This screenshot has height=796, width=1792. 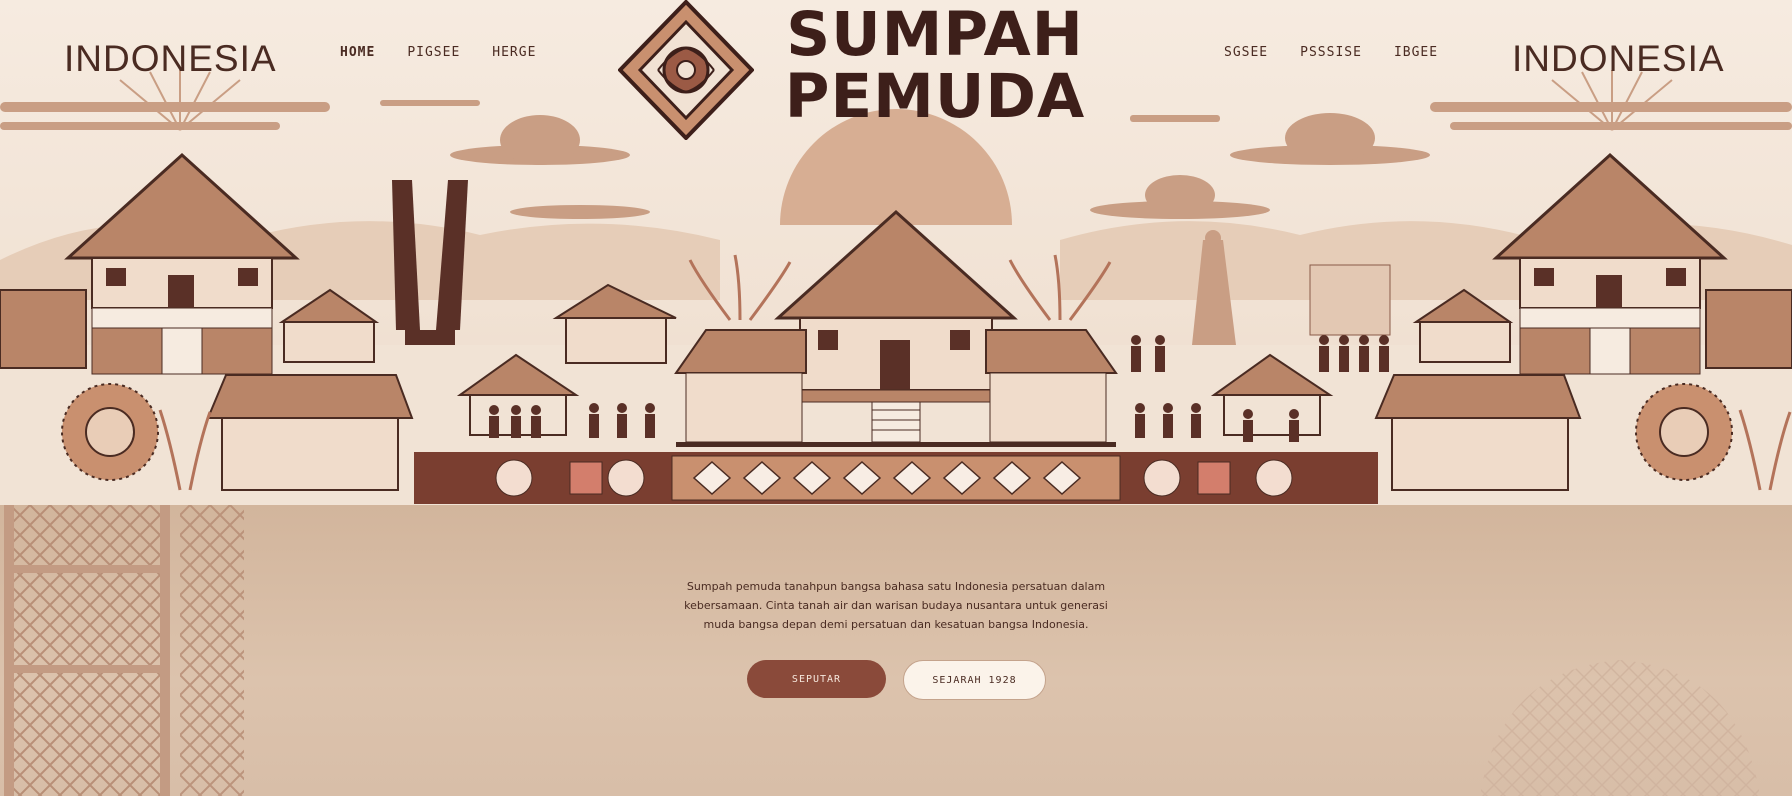 I want to click on secondary-cta-button: SEJARAH 1928, so click(x=974, y=680).